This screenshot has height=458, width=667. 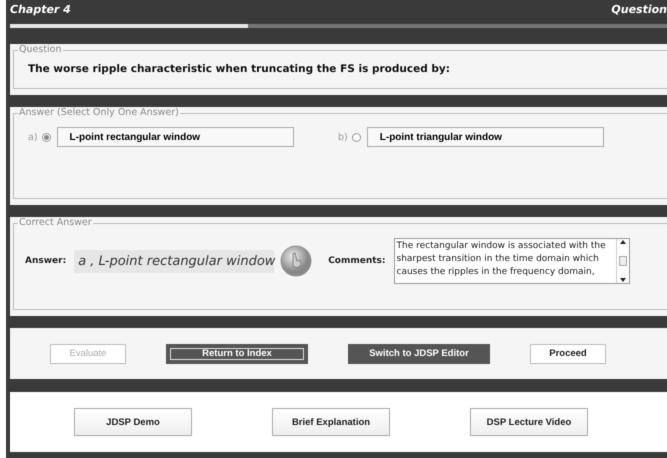 I want to click on scroll-down-icon, so click(x=622, y=280).